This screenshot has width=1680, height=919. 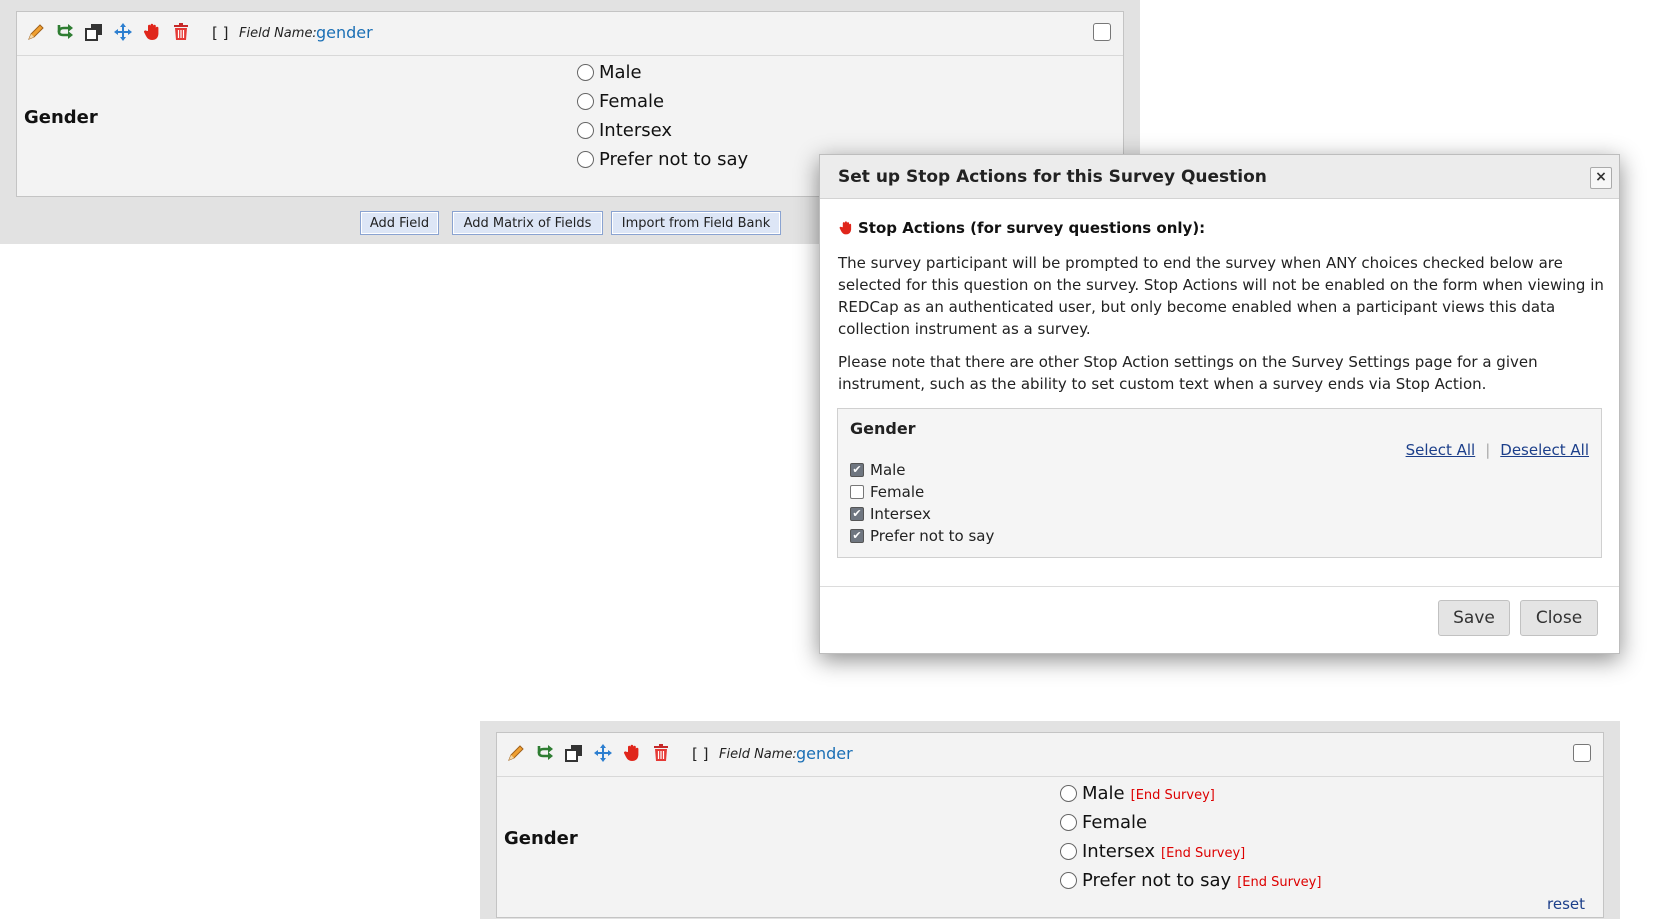 I want to click on option-row: ✔ Male, so click(x=922, y=470).